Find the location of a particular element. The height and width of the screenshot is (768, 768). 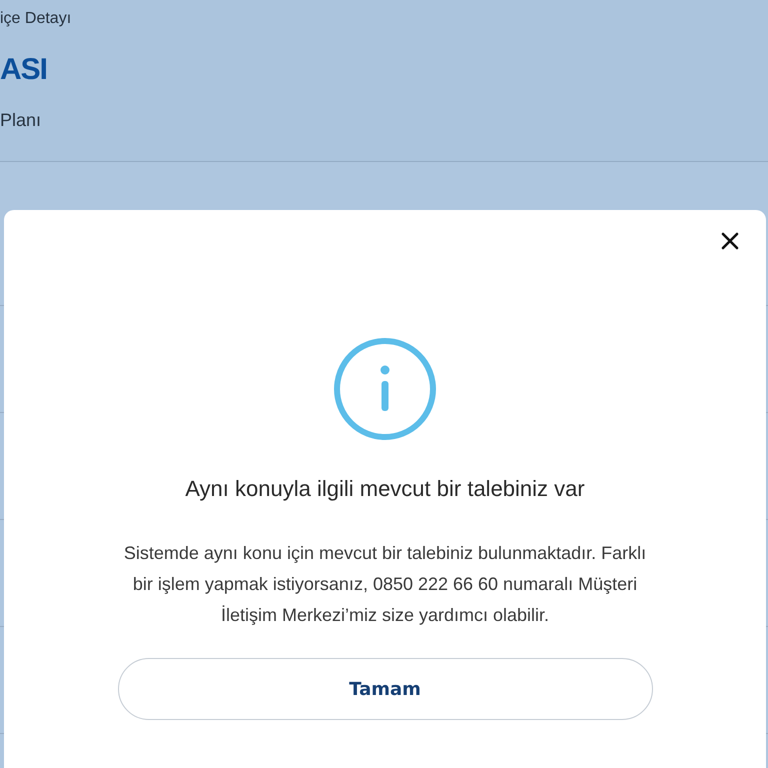

close-icon is located at coordinates (730, 241).